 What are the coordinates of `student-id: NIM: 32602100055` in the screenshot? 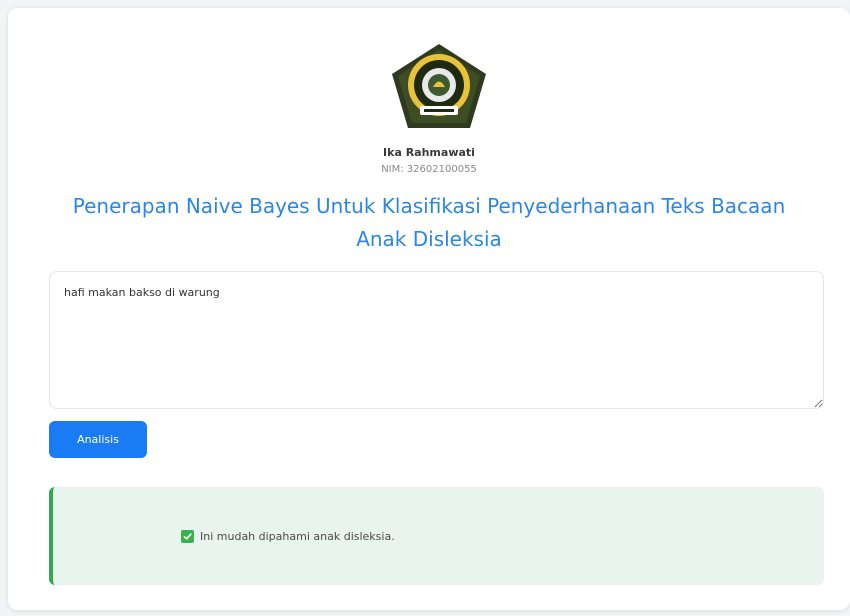 It's located at (429, 169).